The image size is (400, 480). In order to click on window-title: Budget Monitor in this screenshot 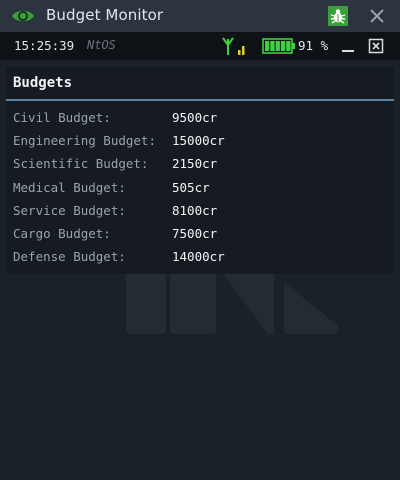, I will do `click(105, 15)`.